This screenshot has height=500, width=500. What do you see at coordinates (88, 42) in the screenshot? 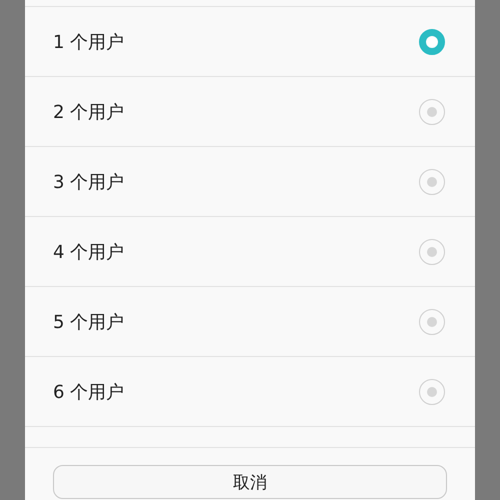
I see `option-label: 1 个用户` at bounding box center [88, 42].